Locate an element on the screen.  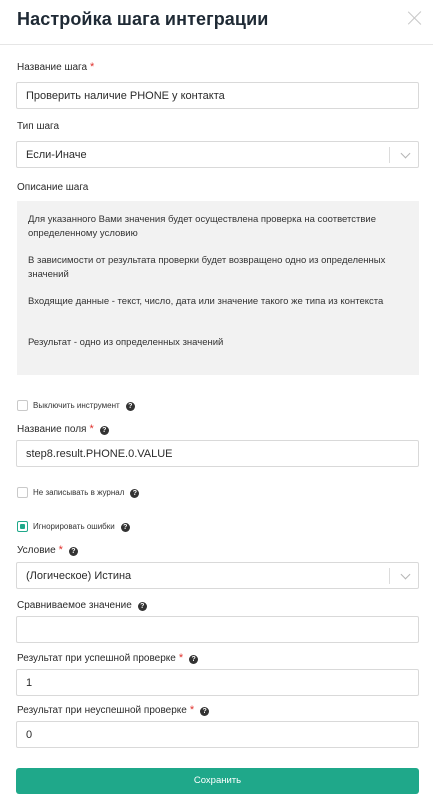
compare-value-label: Сравниваемое значение? is located at coordinates (82, 605).